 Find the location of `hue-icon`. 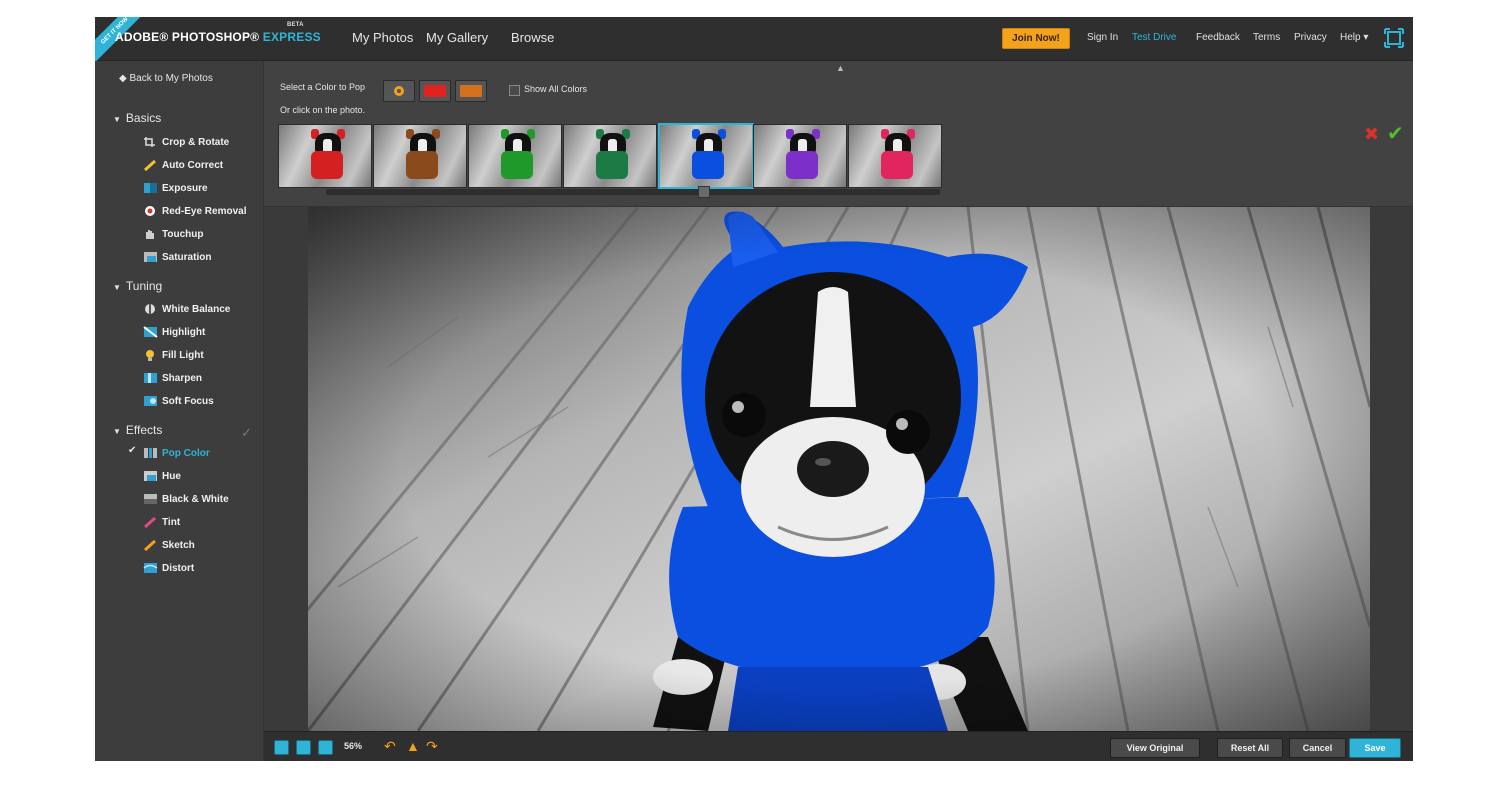

hue-icon is located at coordinates (150, 476).